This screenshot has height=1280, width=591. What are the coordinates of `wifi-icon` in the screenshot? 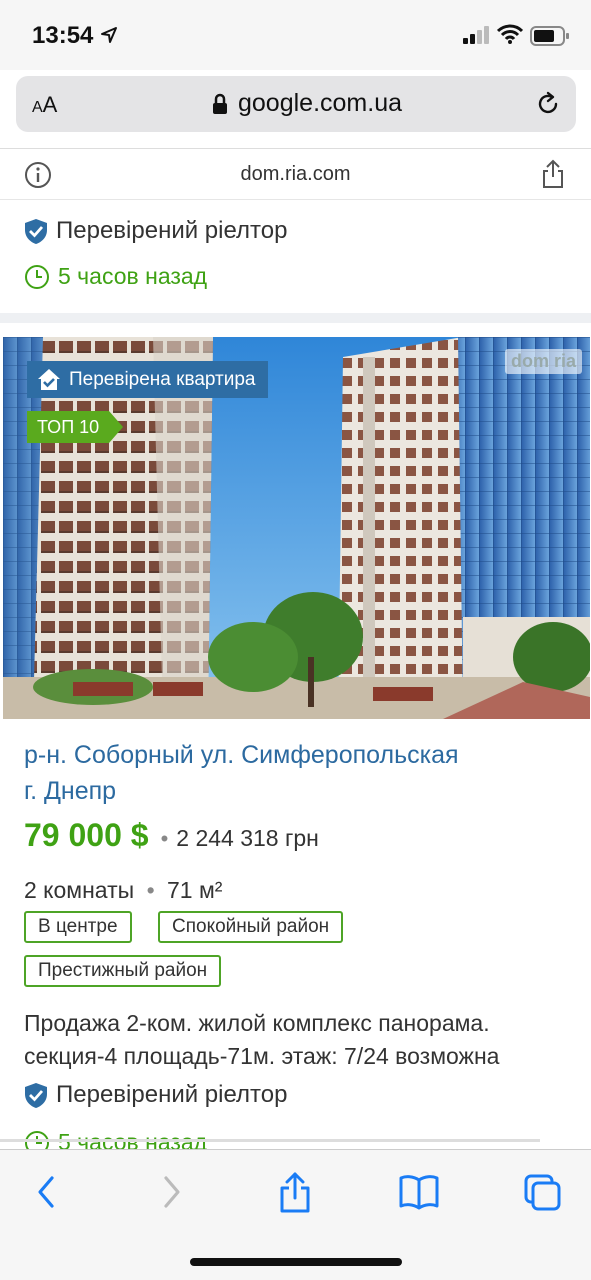 It's located at (510, 34).